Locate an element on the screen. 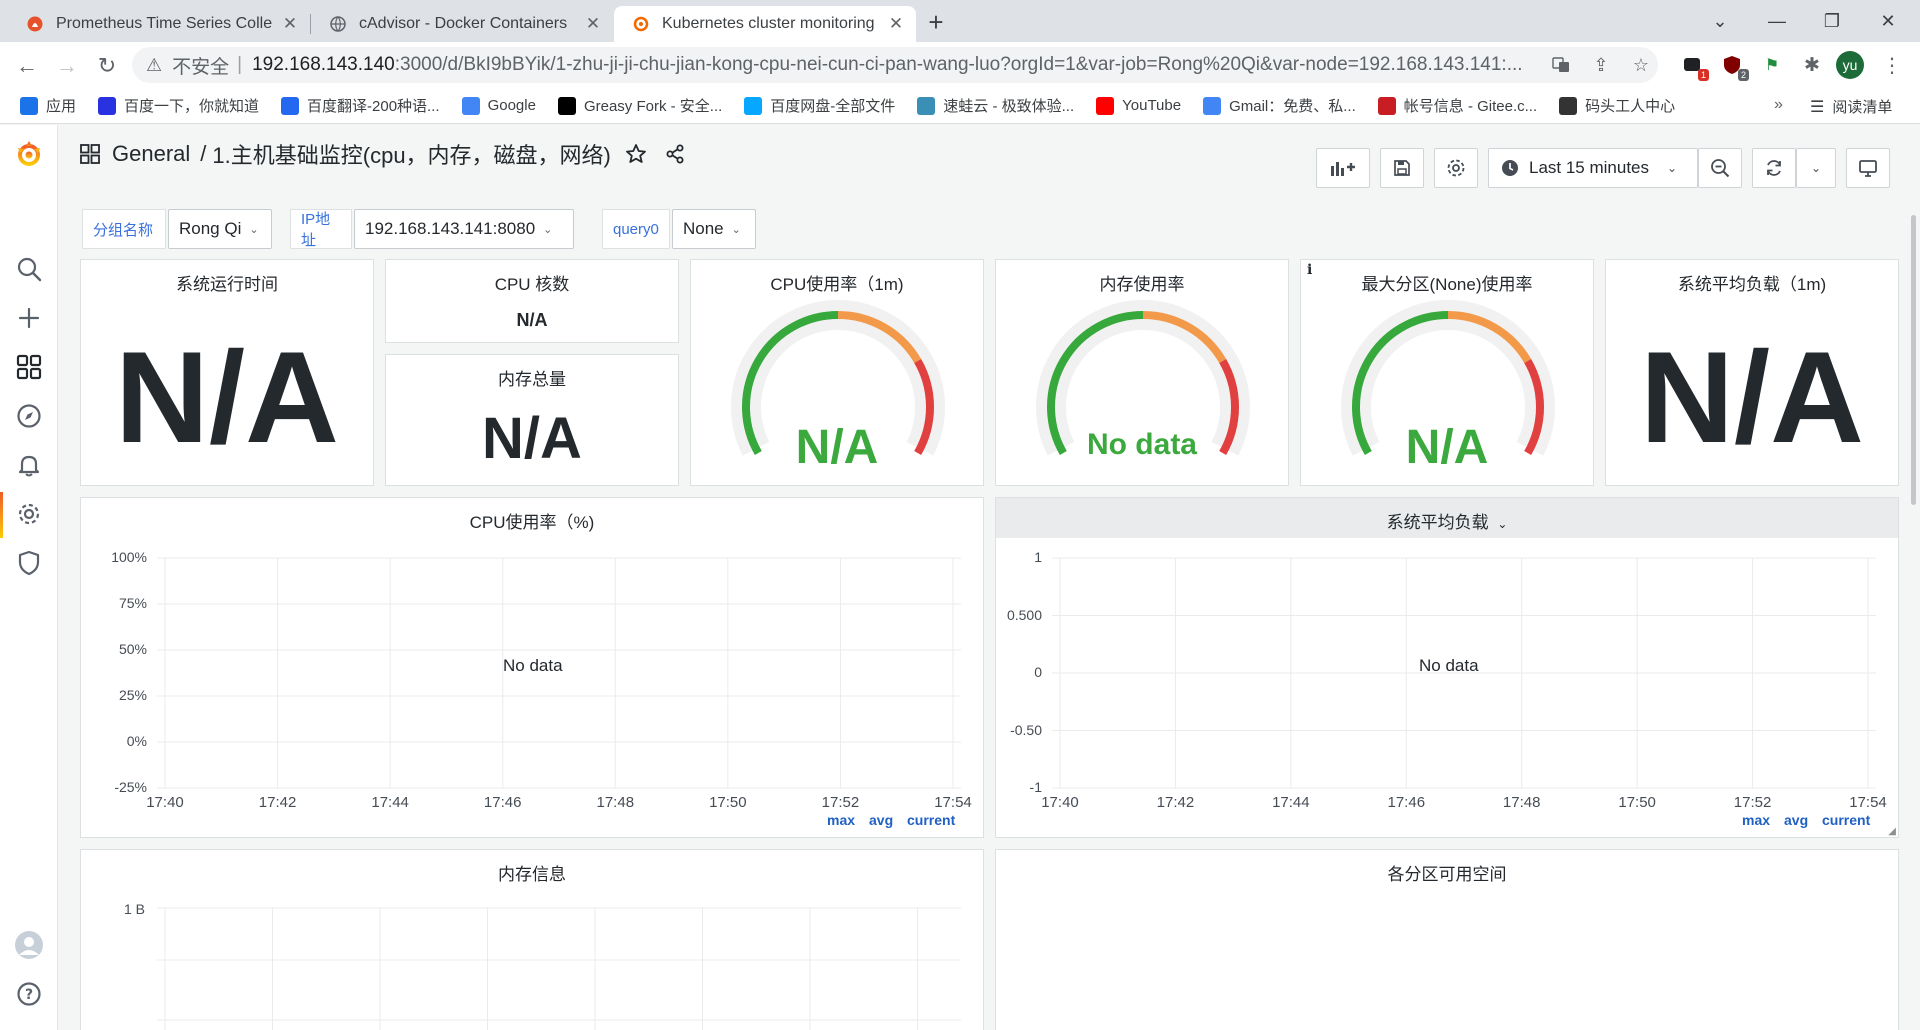 This screenshot has height=1030, width=1920. plus-create-icon is located at coordinates (29, 318).